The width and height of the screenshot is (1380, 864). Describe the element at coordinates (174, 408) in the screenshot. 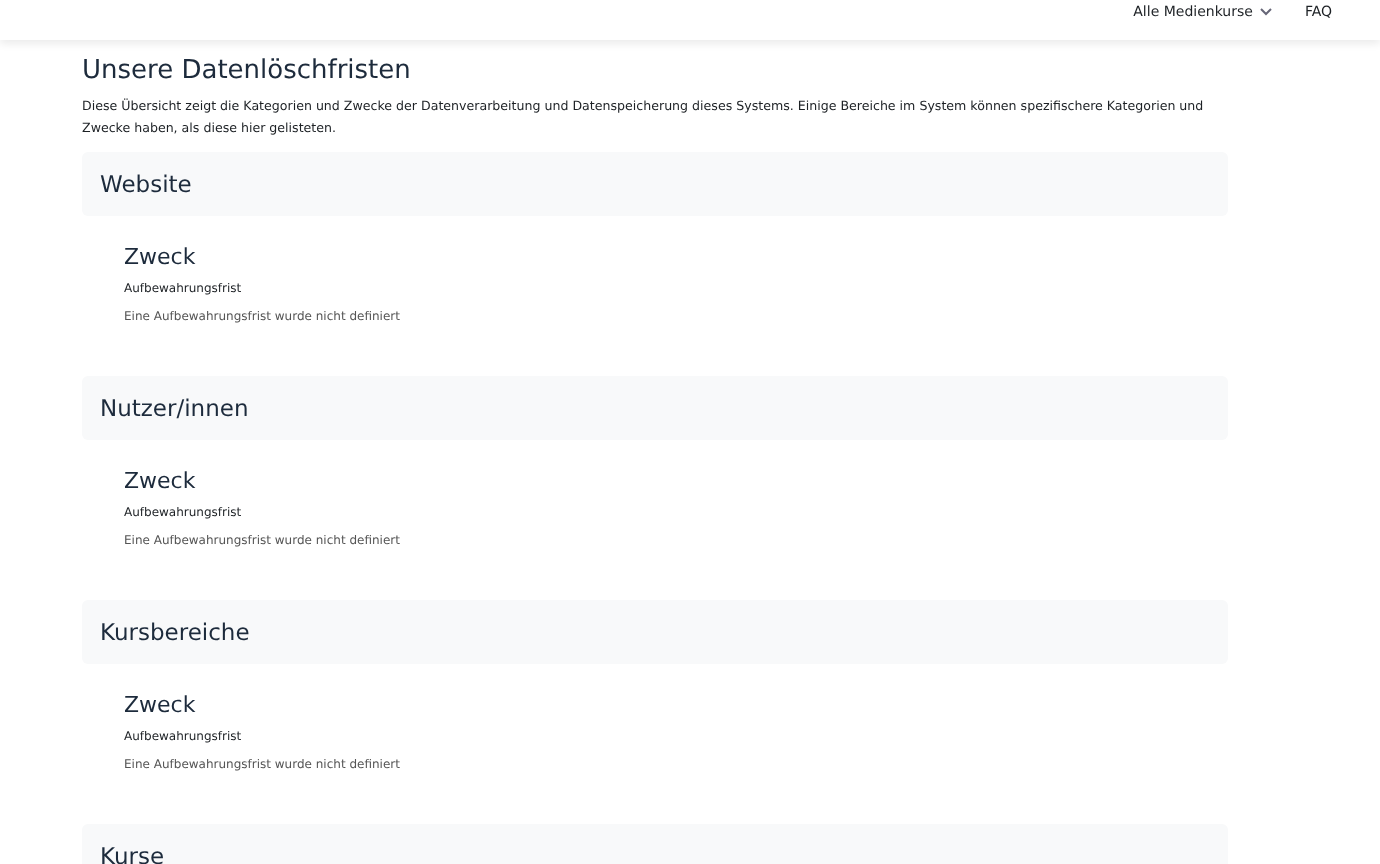

I see `section-title: Nutzer/innen` at that location.